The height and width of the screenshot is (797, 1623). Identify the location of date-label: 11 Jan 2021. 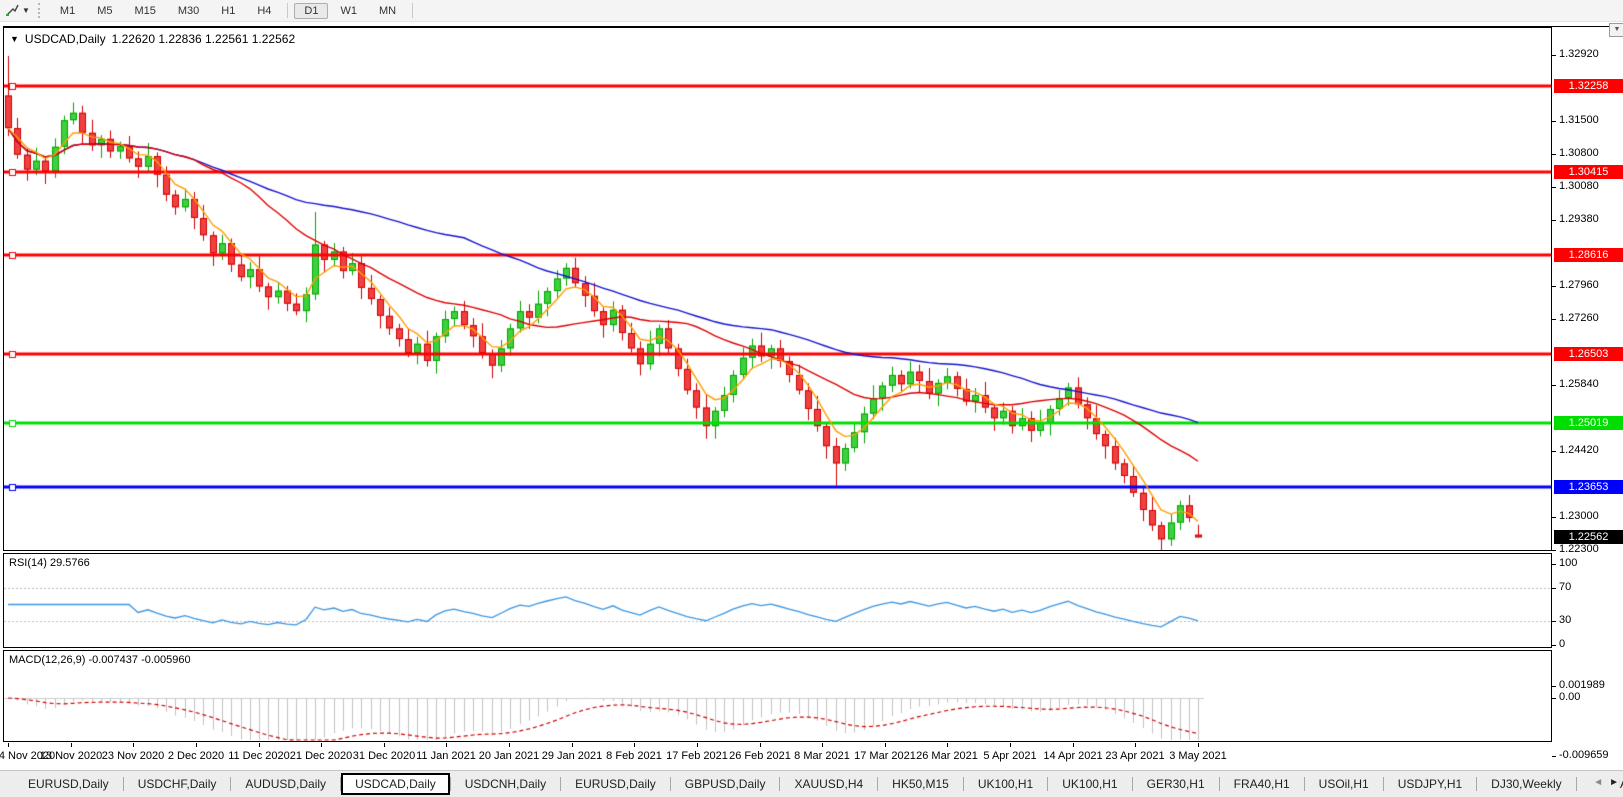
(446, 756).